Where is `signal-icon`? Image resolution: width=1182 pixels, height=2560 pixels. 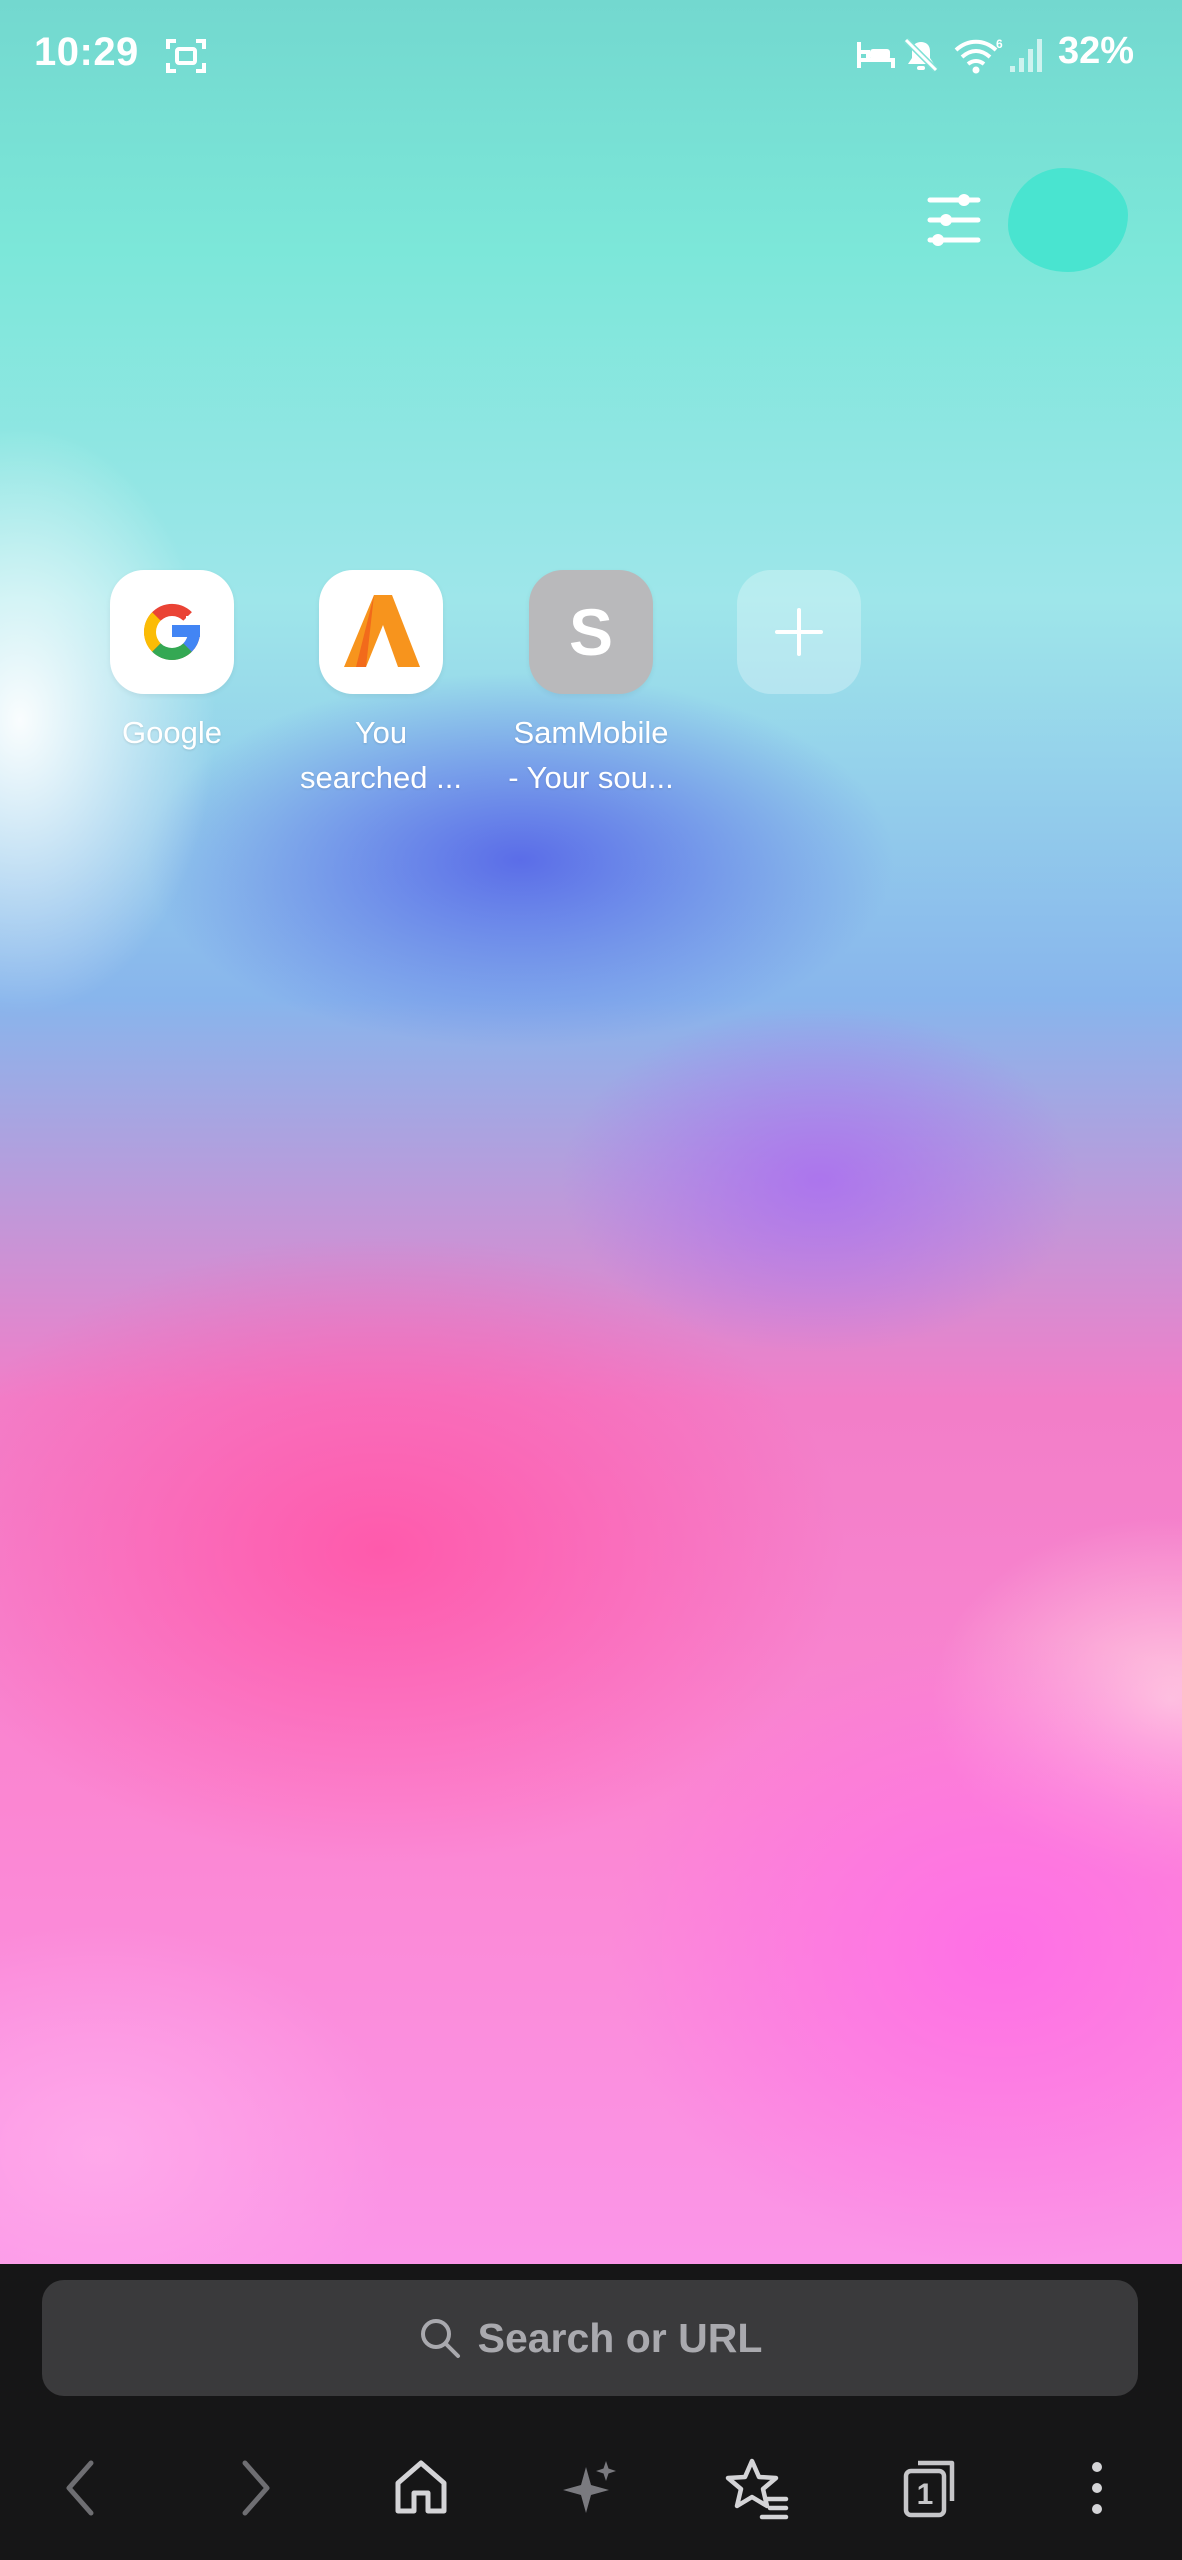 signal-icon is located at coordinates (1026, 55).